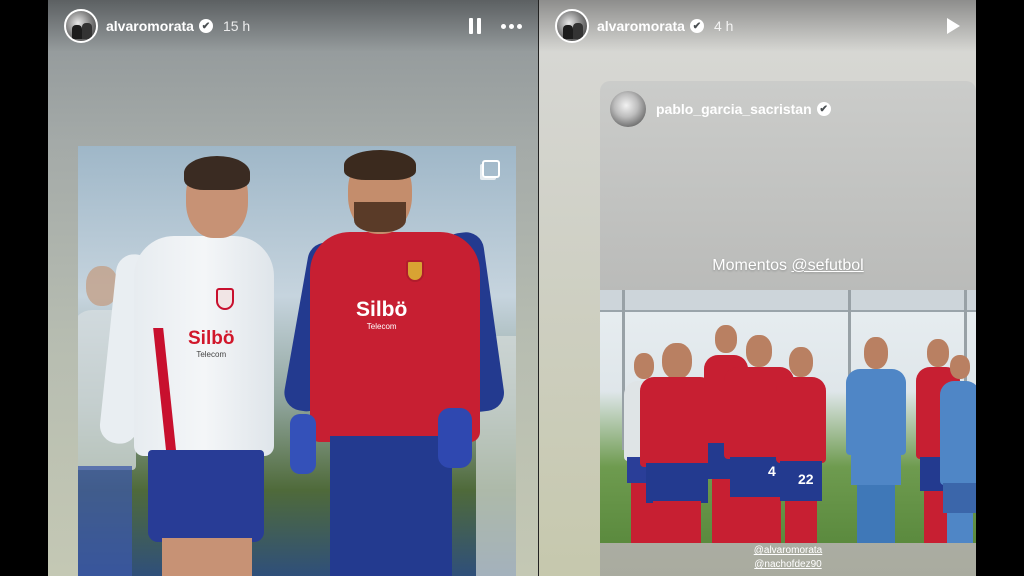  What do you see at coordinates (476, 26) in the screenshot?
I see `pause-icon` at bounding box center [476, 26].